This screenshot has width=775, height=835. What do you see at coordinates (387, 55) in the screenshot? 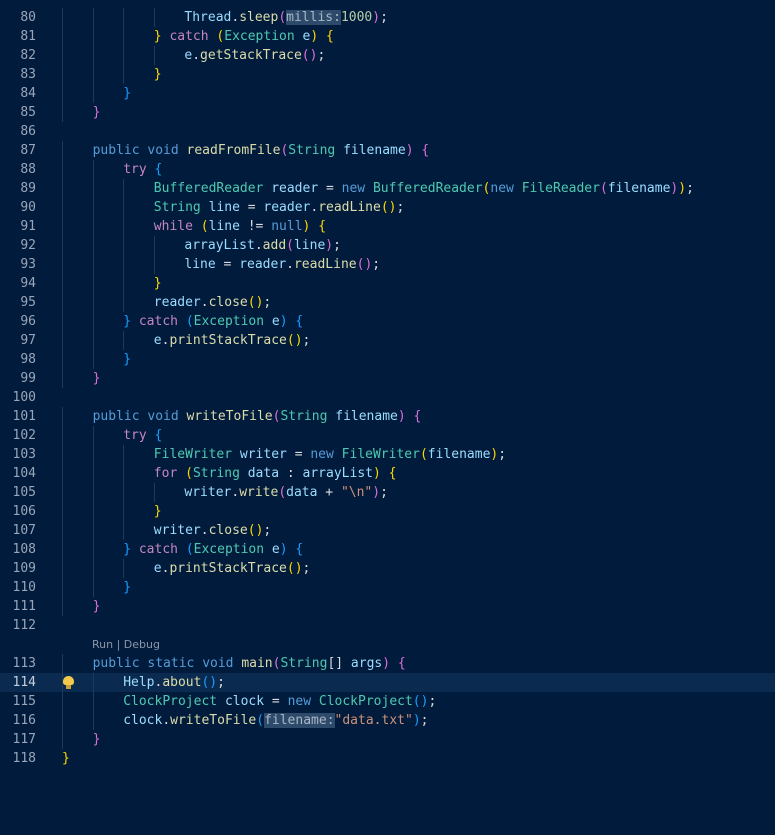
I see `code-line: 82 e.getStackTrace();` at bounding box center [387, 55].